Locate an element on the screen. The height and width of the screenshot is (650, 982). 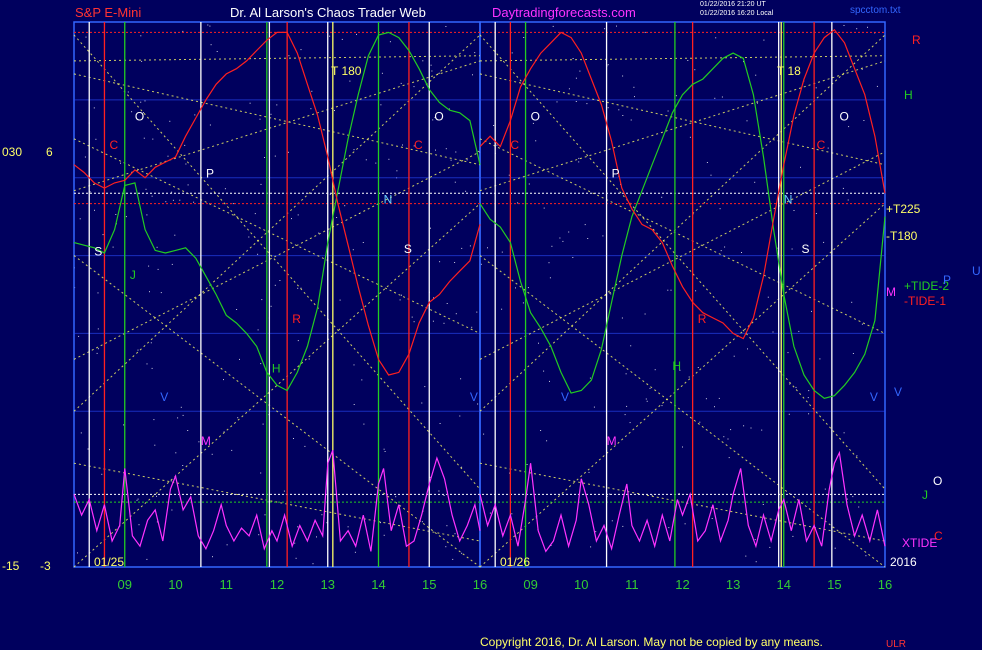
x-tick-label: 11 is located at coordinates (632, 584).